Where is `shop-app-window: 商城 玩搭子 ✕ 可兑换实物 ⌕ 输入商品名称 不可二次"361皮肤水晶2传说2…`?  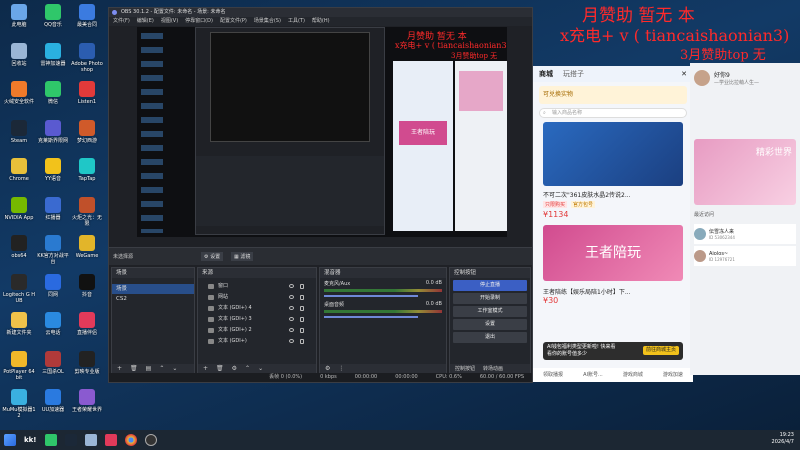
shop-app-window: 商城 玩搭子 ✕ 可兑换实物 ⌕ 输入商品名称 不可二次"361皮肤水晶2传说2… is located at coordinates (613, 224).